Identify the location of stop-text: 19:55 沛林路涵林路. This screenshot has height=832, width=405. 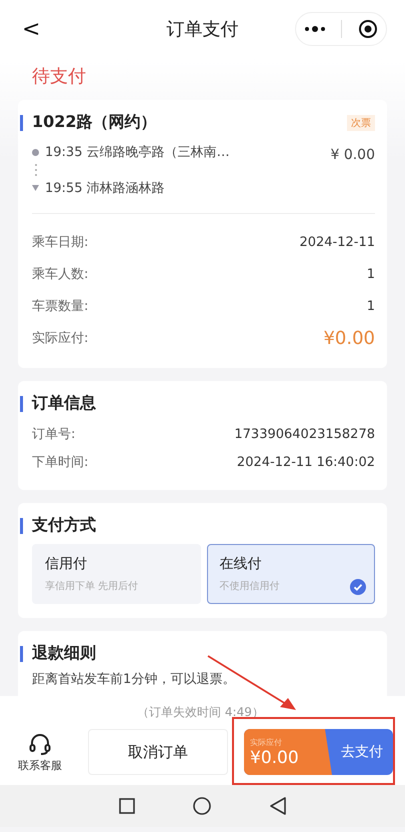
(105, 188).